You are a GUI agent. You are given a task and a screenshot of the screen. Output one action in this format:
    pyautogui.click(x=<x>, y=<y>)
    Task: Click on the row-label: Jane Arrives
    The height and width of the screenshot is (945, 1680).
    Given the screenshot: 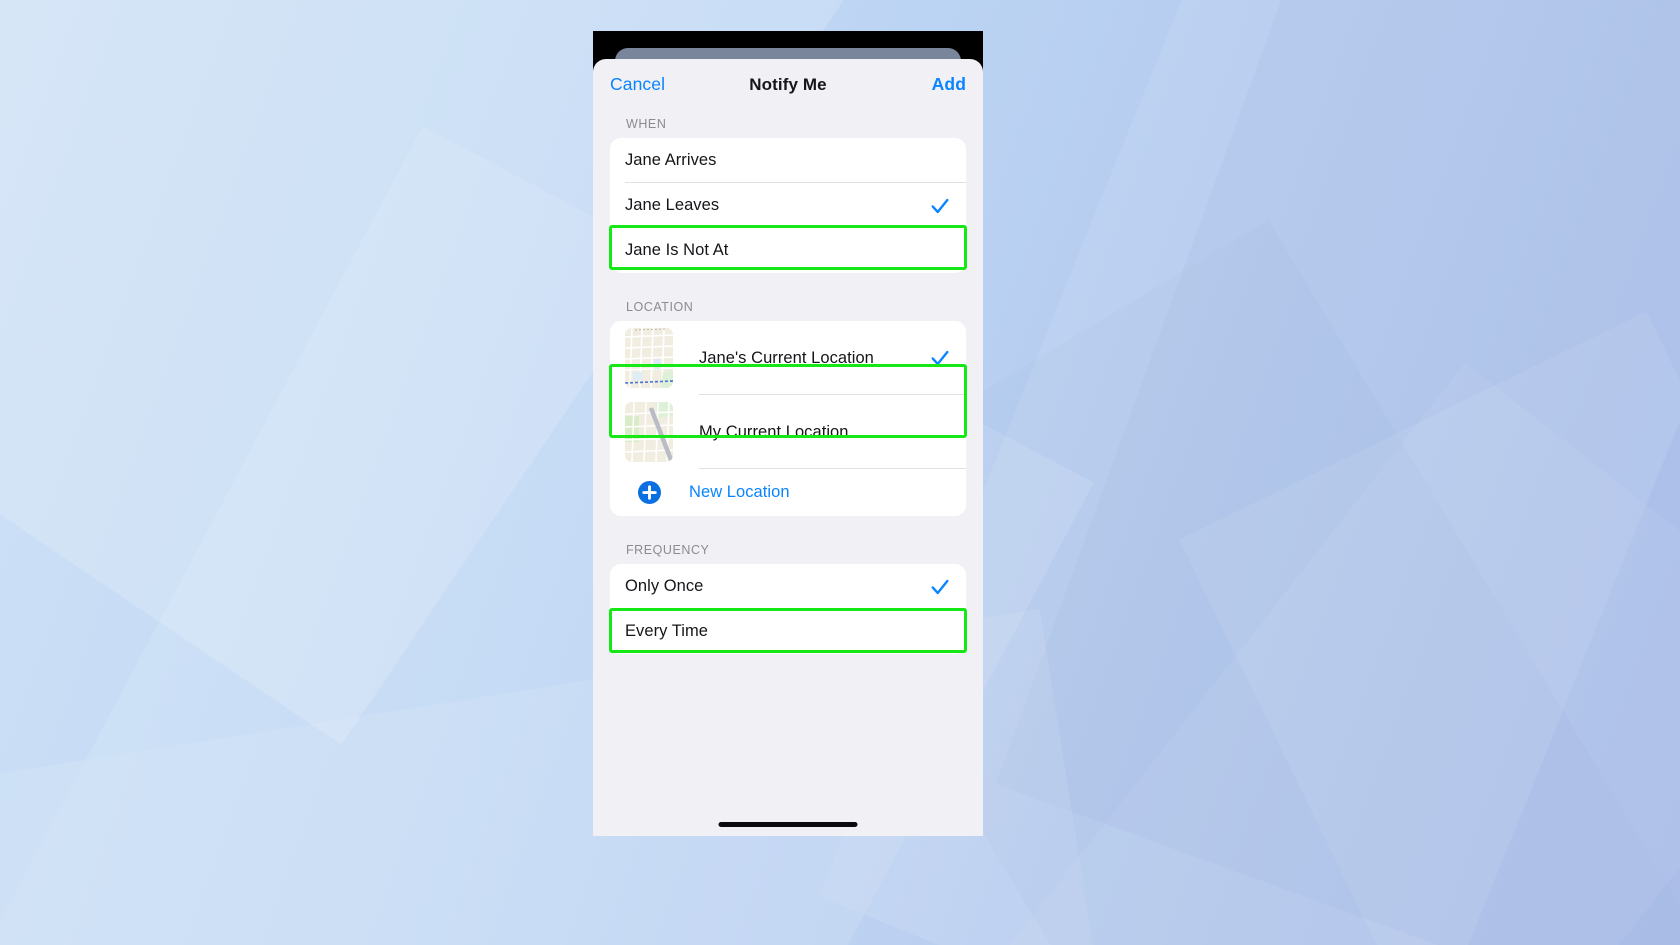 What is the action you would take?
    pyautogui.click(x=671, y=160)
    